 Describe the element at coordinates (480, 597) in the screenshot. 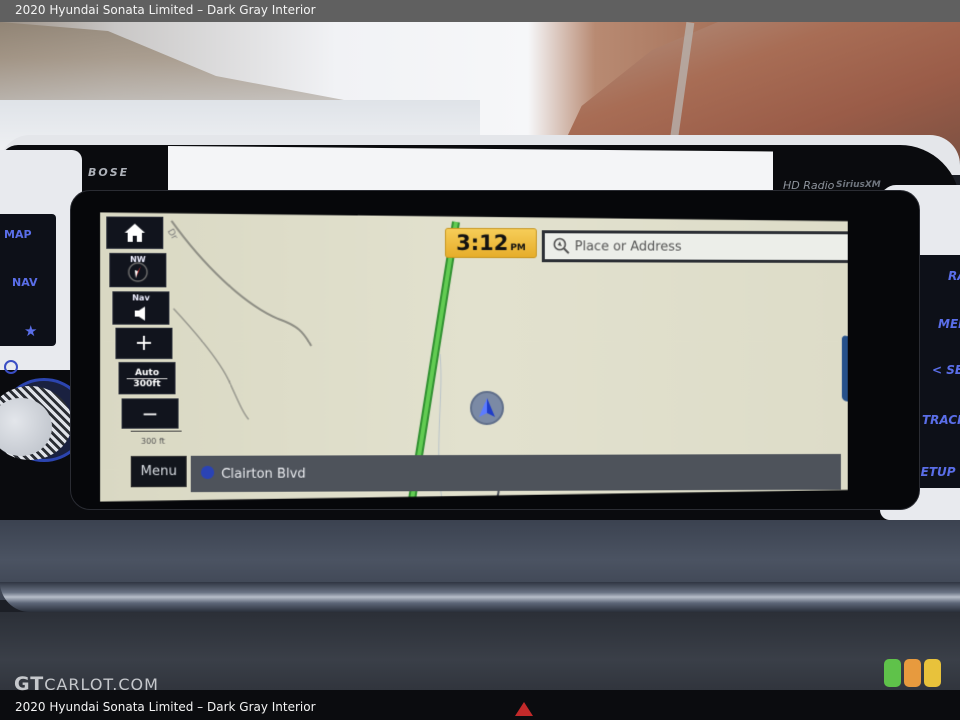

I see `chrome-strip` at that location.